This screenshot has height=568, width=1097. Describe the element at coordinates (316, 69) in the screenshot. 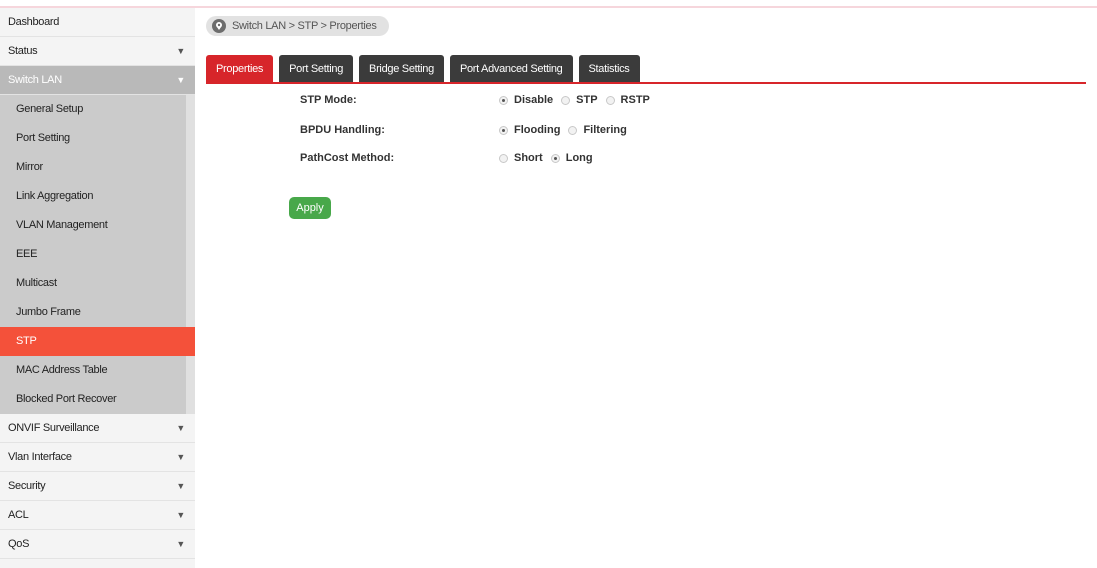

I see `tab-port-setting: Port Setting` at that location.